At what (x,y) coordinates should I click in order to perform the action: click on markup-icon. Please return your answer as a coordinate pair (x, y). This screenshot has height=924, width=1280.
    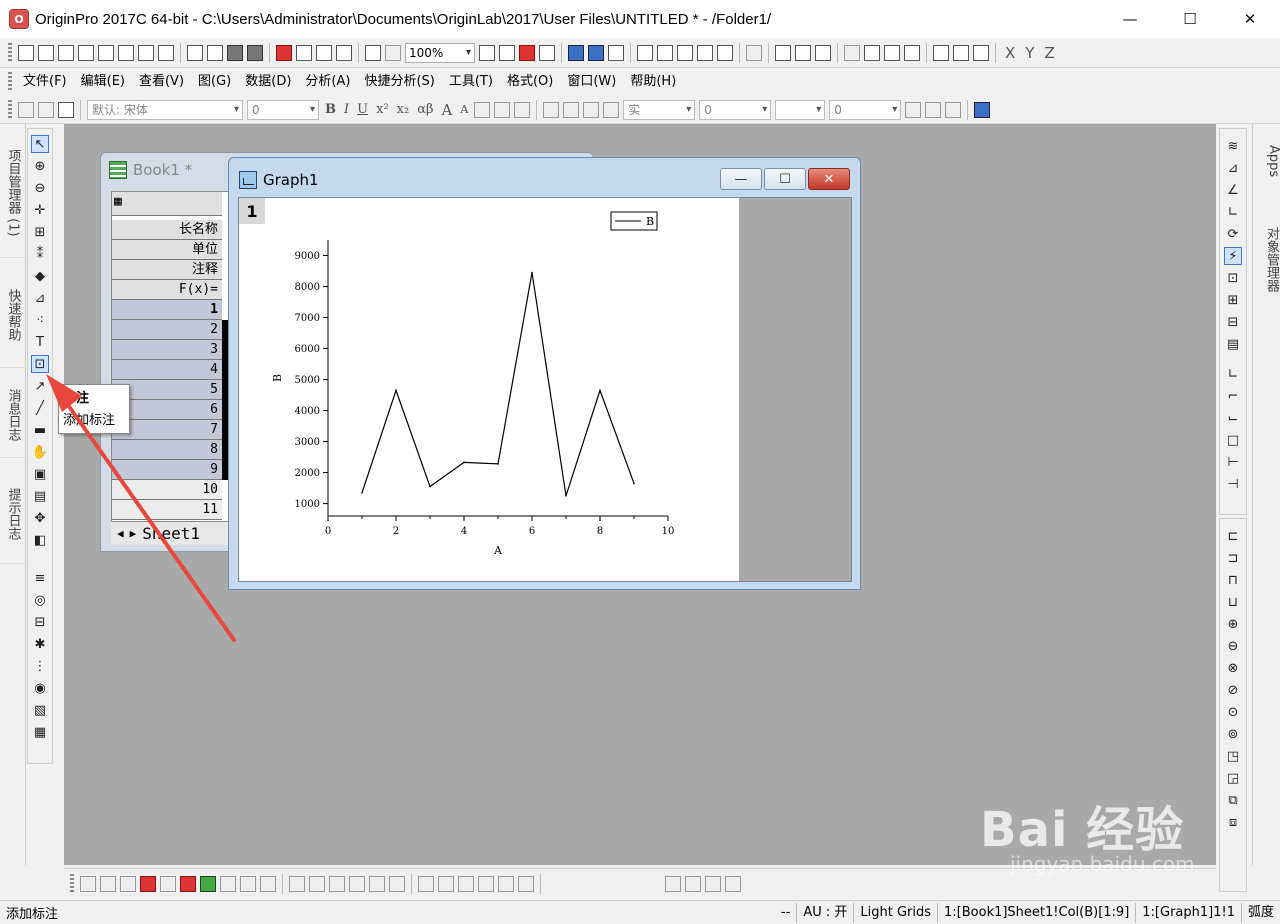
    Looking at the image, I should click on (982, 109).